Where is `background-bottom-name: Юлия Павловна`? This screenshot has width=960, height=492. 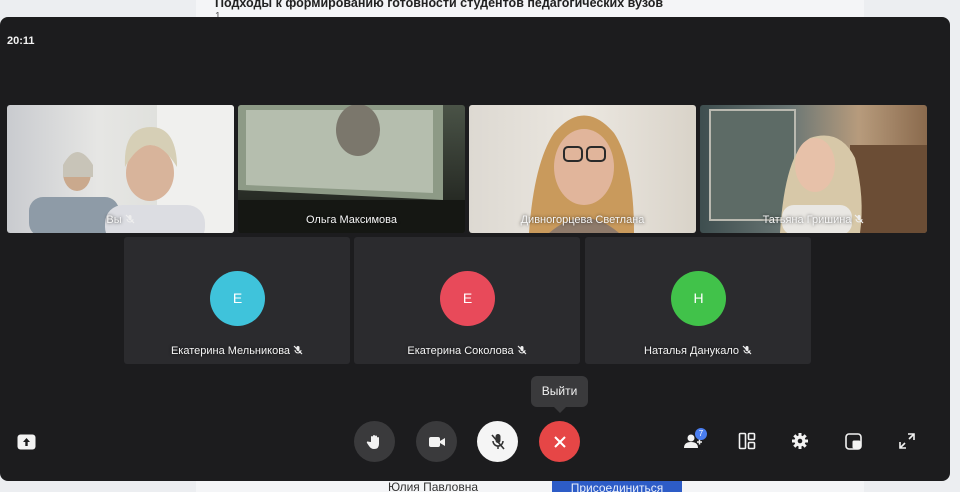
background-bottom-name: Юлия Павловна is located at coordinates (433, 486).